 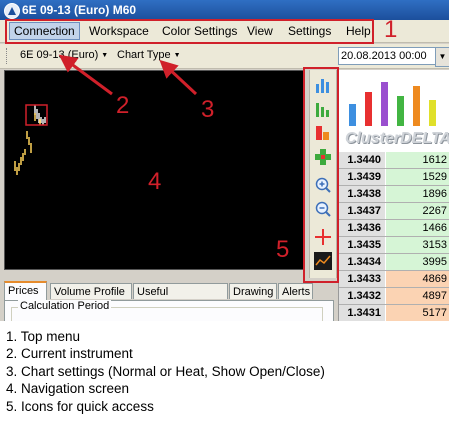 What do you see at coordinates (128, 75) in the screenshot?
I see `annotation-arrows` at bounding box center [128, 75].